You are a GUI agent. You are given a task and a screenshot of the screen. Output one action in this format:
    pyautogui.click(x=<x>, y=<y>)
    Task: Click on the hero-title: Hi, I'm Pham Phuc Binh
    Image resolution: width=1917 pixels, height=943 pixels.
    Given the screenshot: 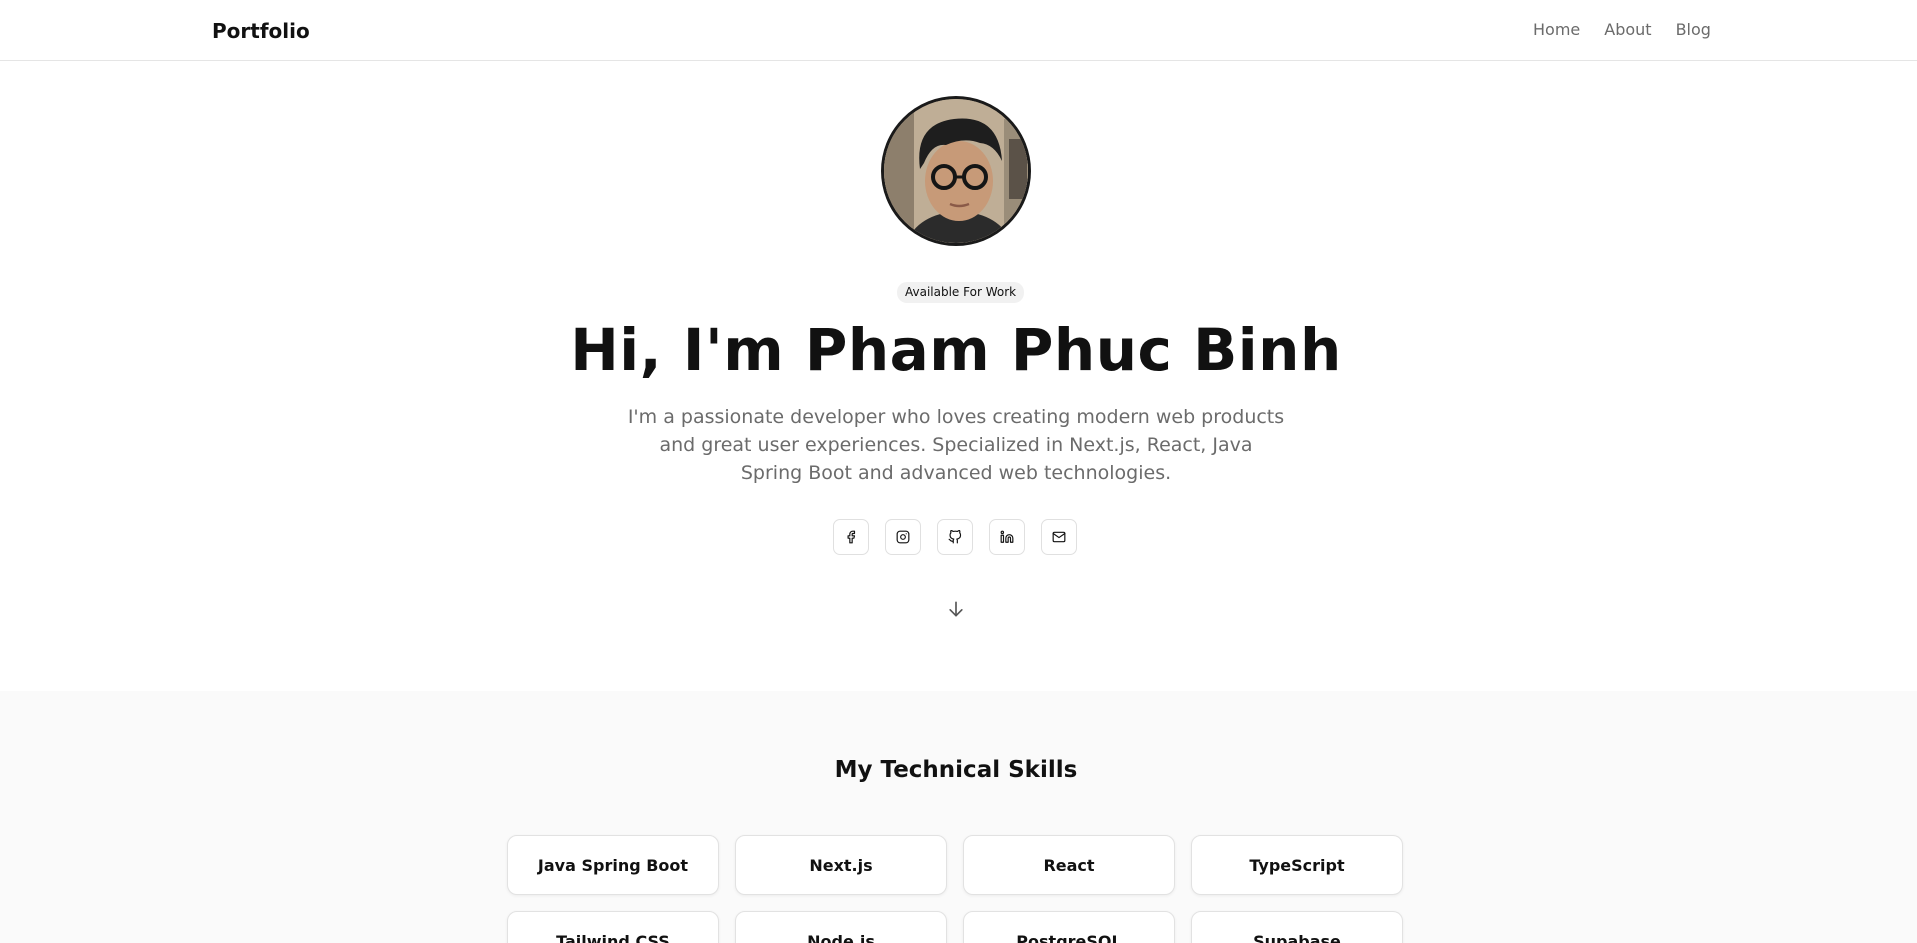 What is the action you would take?
    pyautogui.click(x=956, y=350)
    